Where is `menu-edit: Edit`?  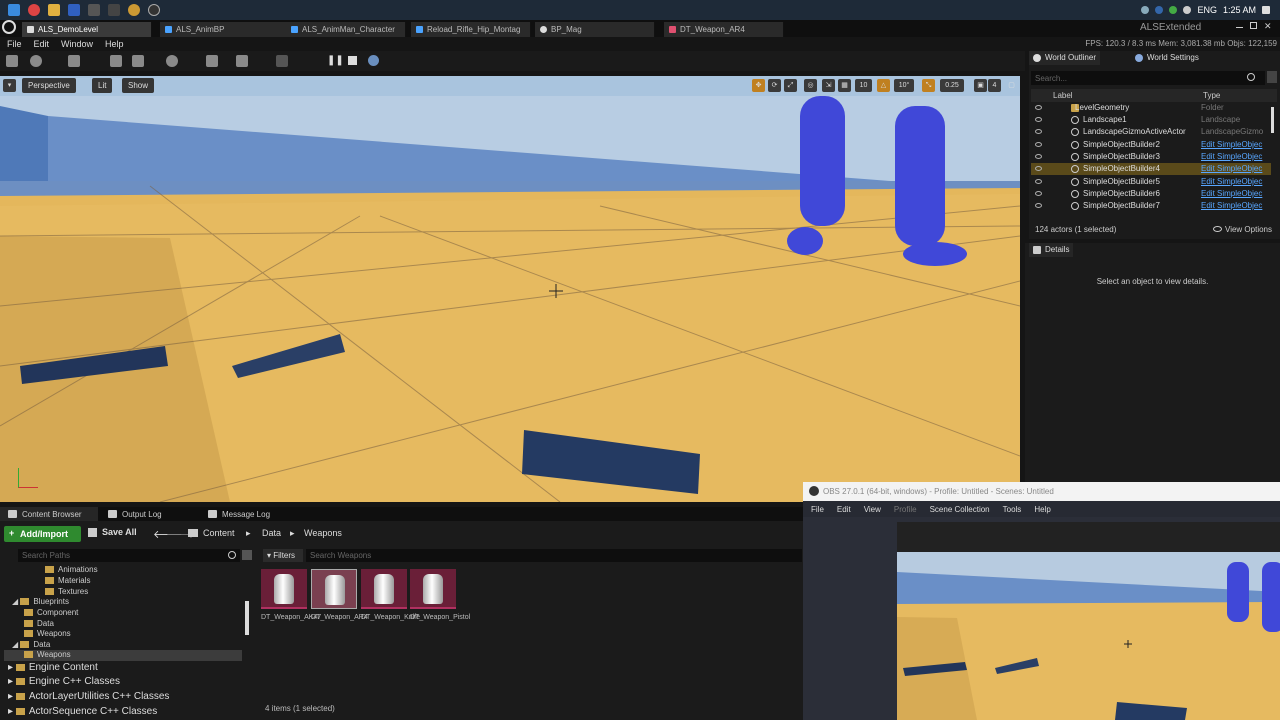 menu-edit: Edit is located at coordinates (42, 44).